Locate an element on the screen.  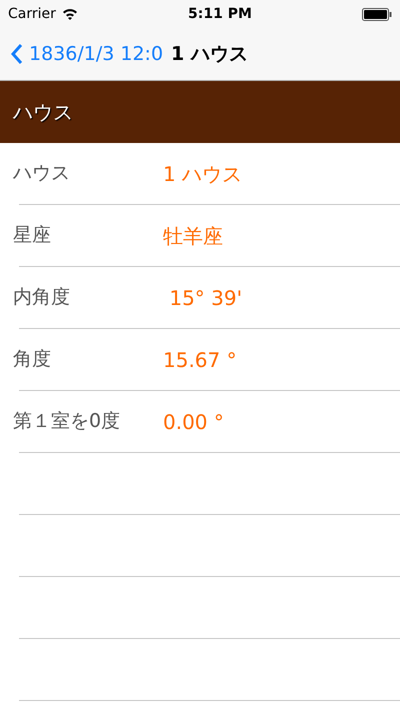
row-label: ハウス is located at coordinates (42, 173).